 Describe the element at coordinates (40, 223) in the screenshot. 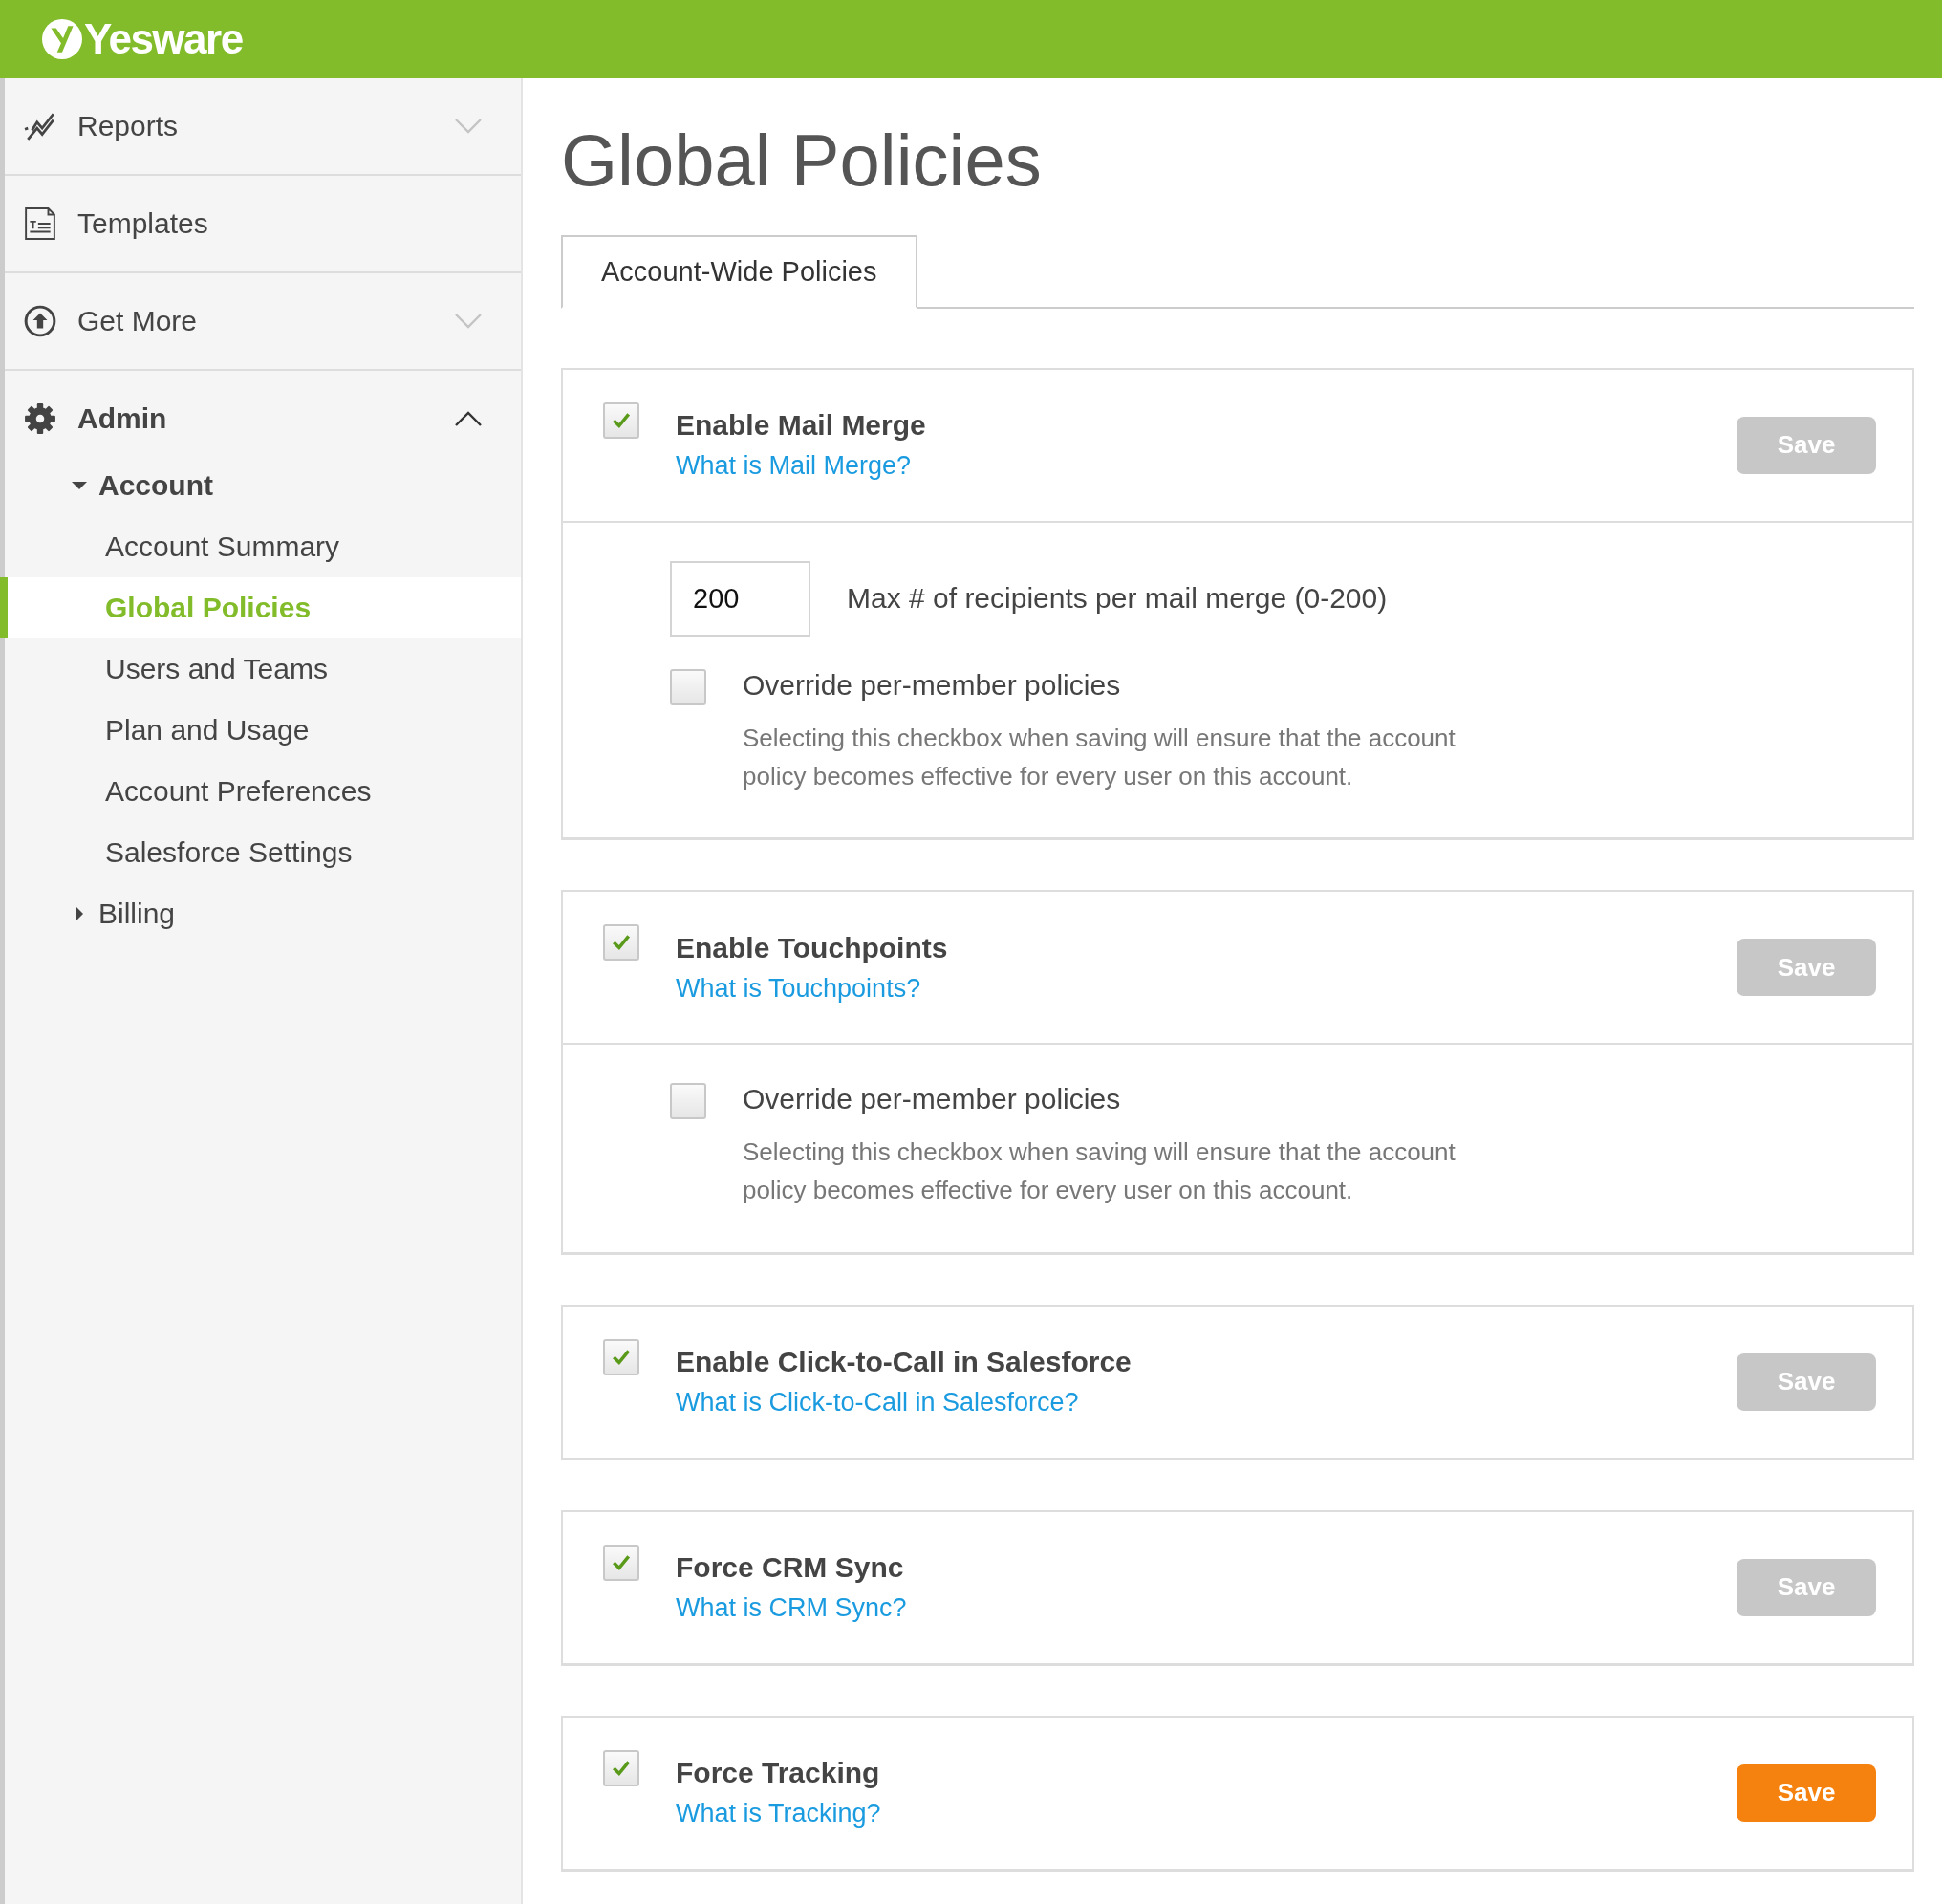

I see `document-icon` at that location.